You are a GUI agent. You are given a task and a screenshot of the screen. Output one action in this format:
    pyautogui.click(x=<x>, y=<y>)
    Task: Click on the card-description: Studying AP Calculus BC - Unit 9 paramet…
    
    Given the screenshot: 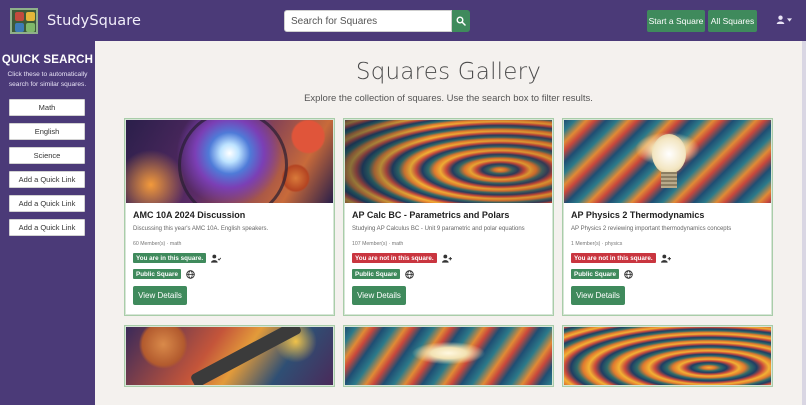 What is the action you would take?
    pyautogui.click(x=438, y=229)
    